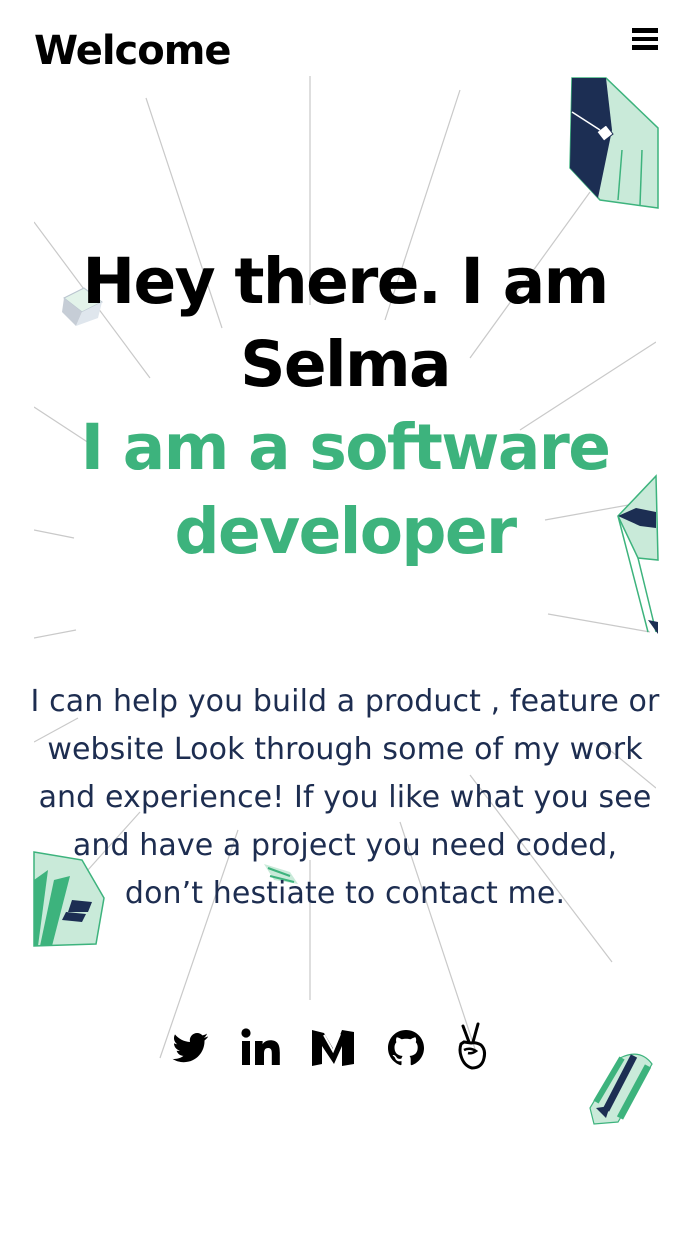 This screenshot has height=1234, width=688. I want to click on linkedin-icon, so click(260, 1046).